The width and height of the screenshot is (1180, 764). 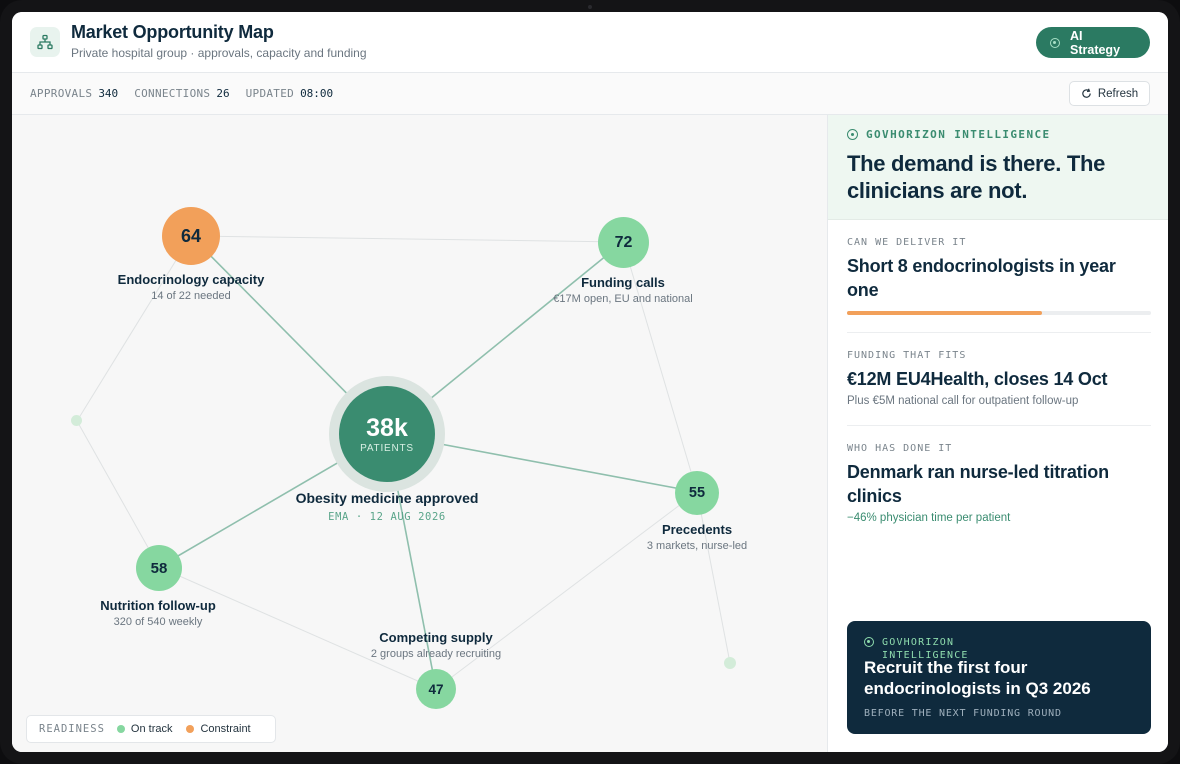 I want to click on node-label-precedents: Precedents 3 markets, nurse-led, so click(x=697, y=537).